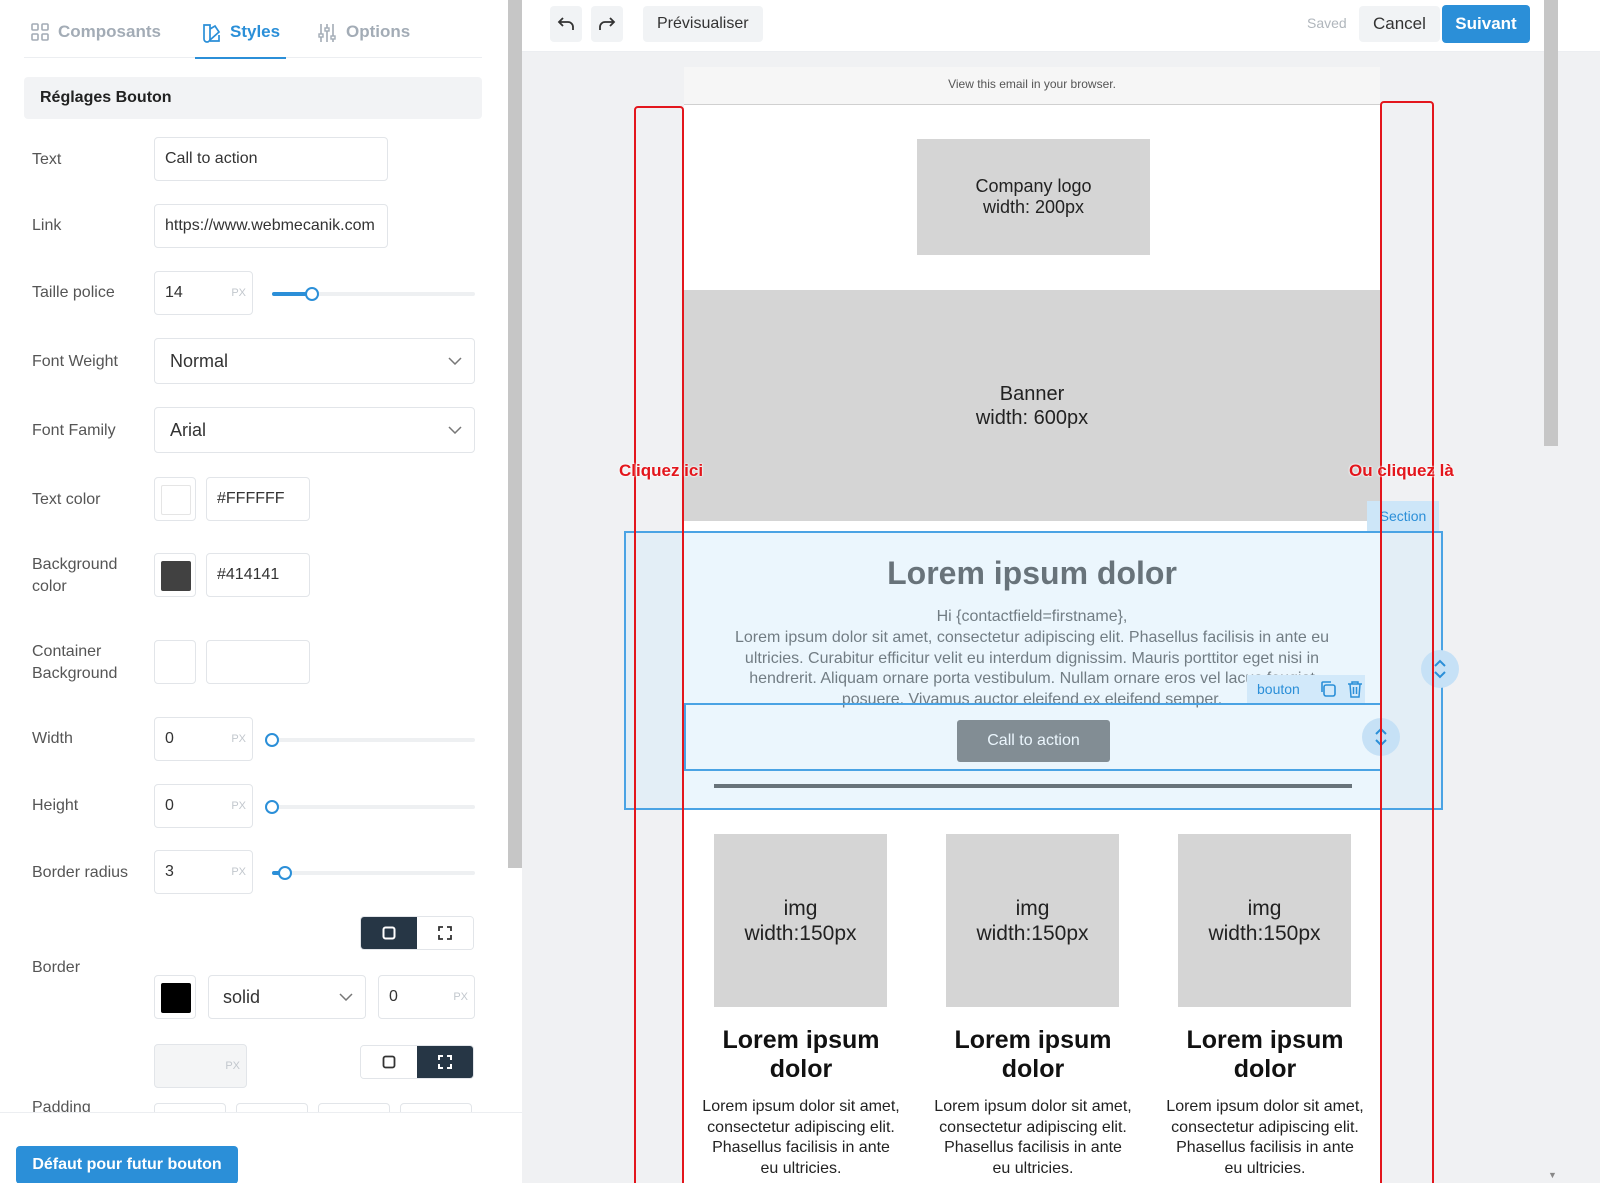 This screenshot has width=1600, height=1183. What do you see at coordinates (373, 294) in the screenshot?
I see `font-size-slider` at bounding box center [373, 294].